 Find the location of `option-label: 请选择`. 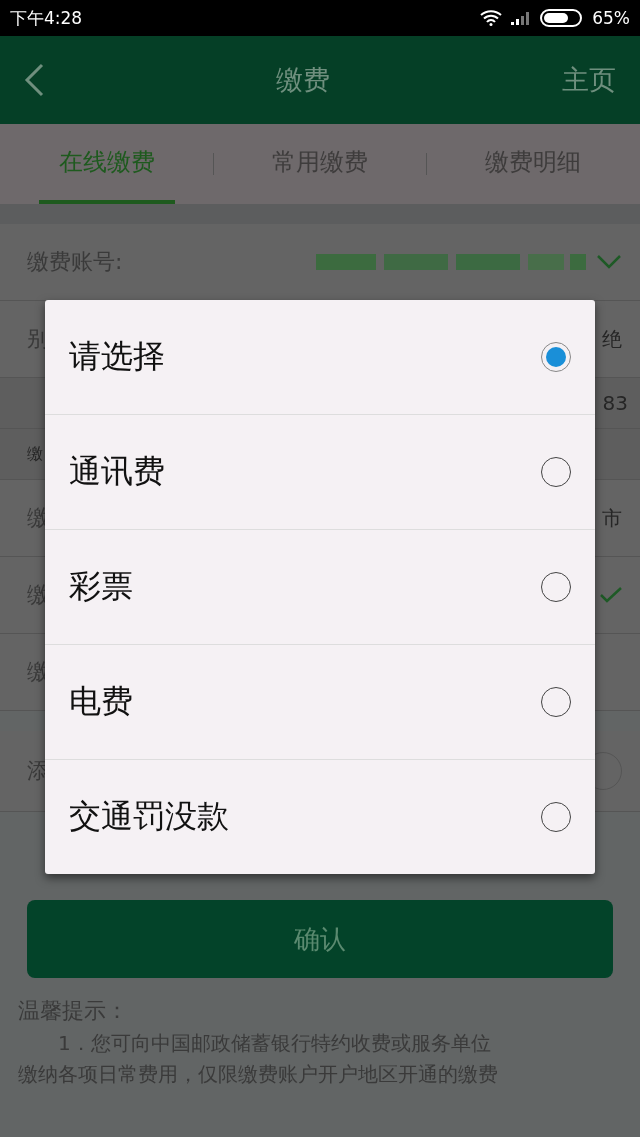

option-label: 请选择 is located at coordinates (117, 356).